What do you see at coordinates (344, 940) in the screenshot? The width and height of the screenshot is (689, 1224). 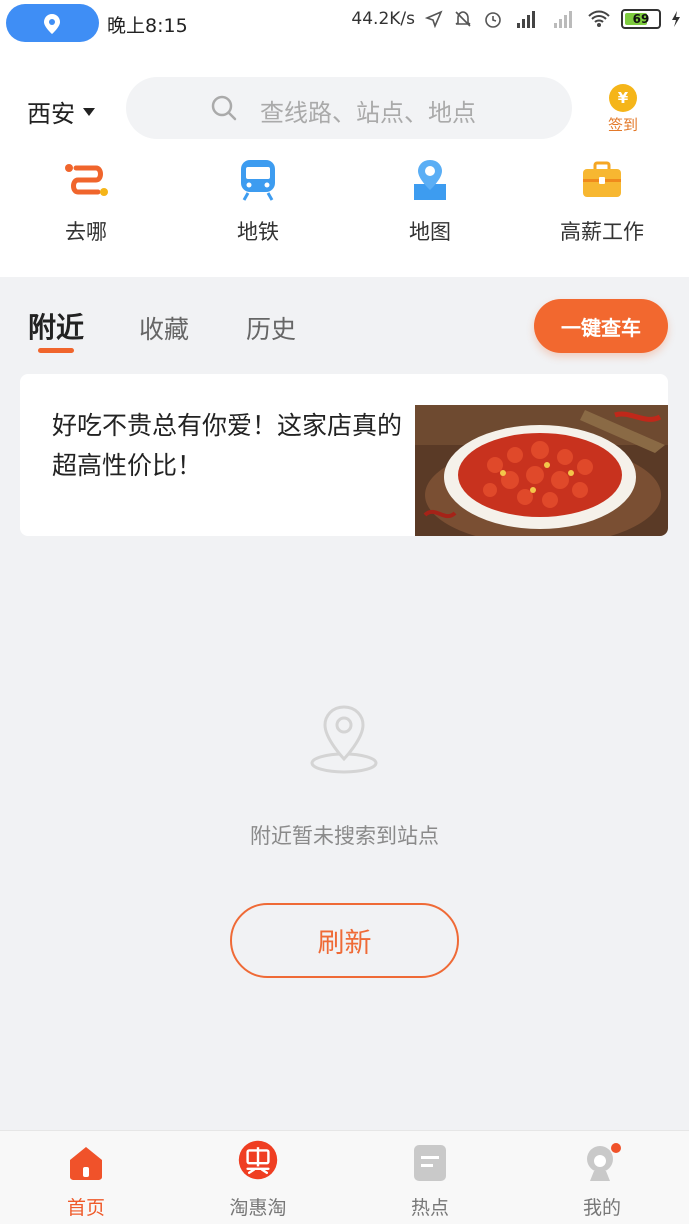 I see `refresh-button: 刷新` at bounding box center [344, 940].